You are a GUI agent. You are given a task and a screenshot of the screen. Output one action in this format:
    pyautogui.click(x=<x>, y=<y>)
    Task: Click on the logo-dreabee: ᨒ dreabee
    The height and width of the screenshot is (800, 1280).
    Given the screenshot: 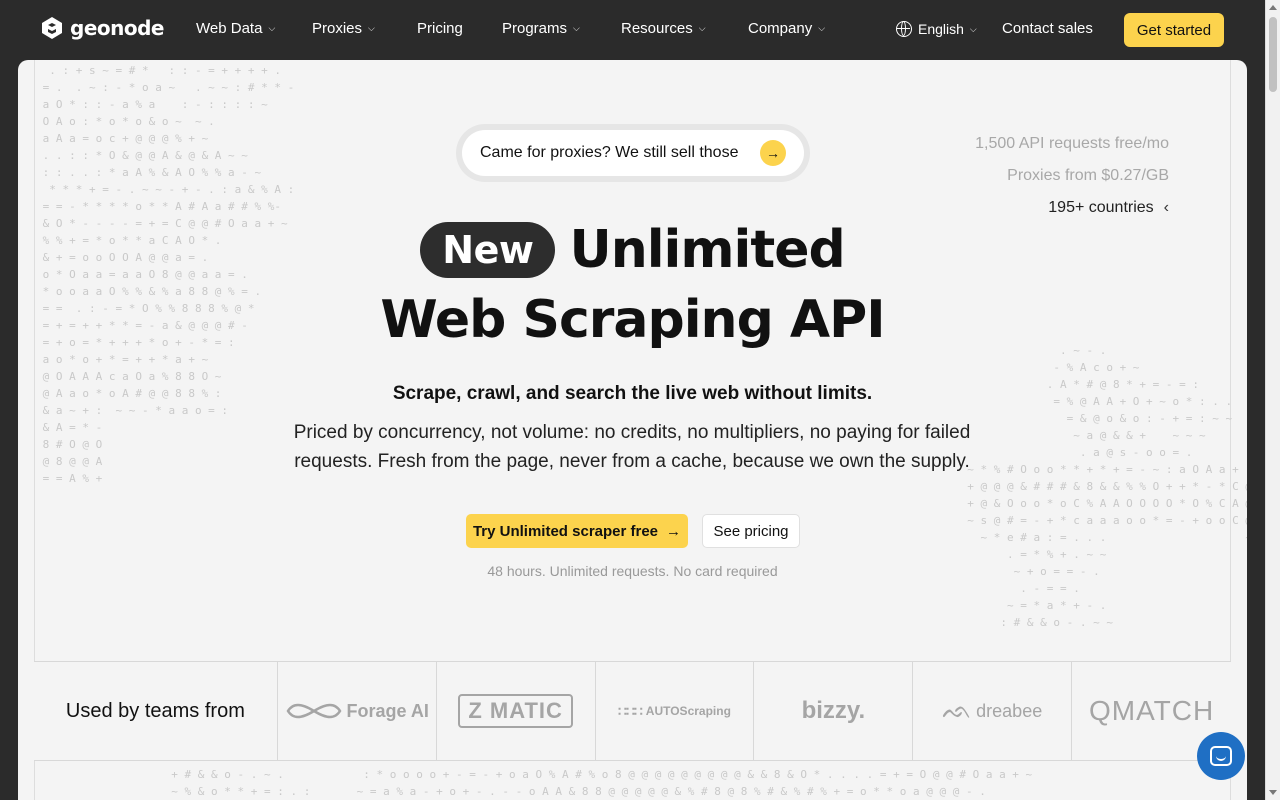 What is the action you would take?
    pyautogui.click(x=993, y=711)
    